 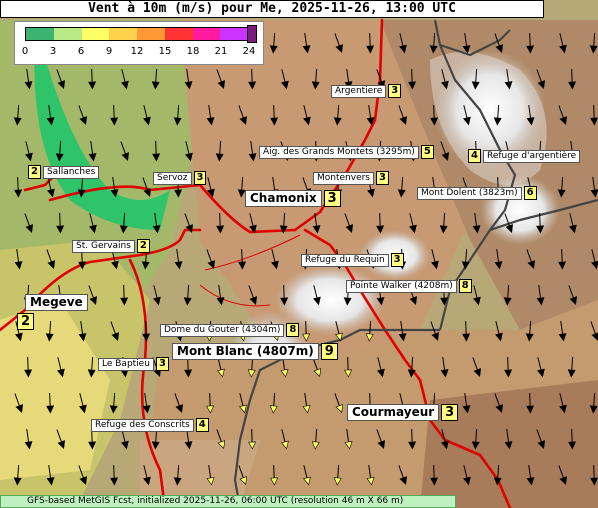 I want to click on place-label-refuge-des-conscrits: Refuge des Conscrits 4, so click(x=150, y=425).